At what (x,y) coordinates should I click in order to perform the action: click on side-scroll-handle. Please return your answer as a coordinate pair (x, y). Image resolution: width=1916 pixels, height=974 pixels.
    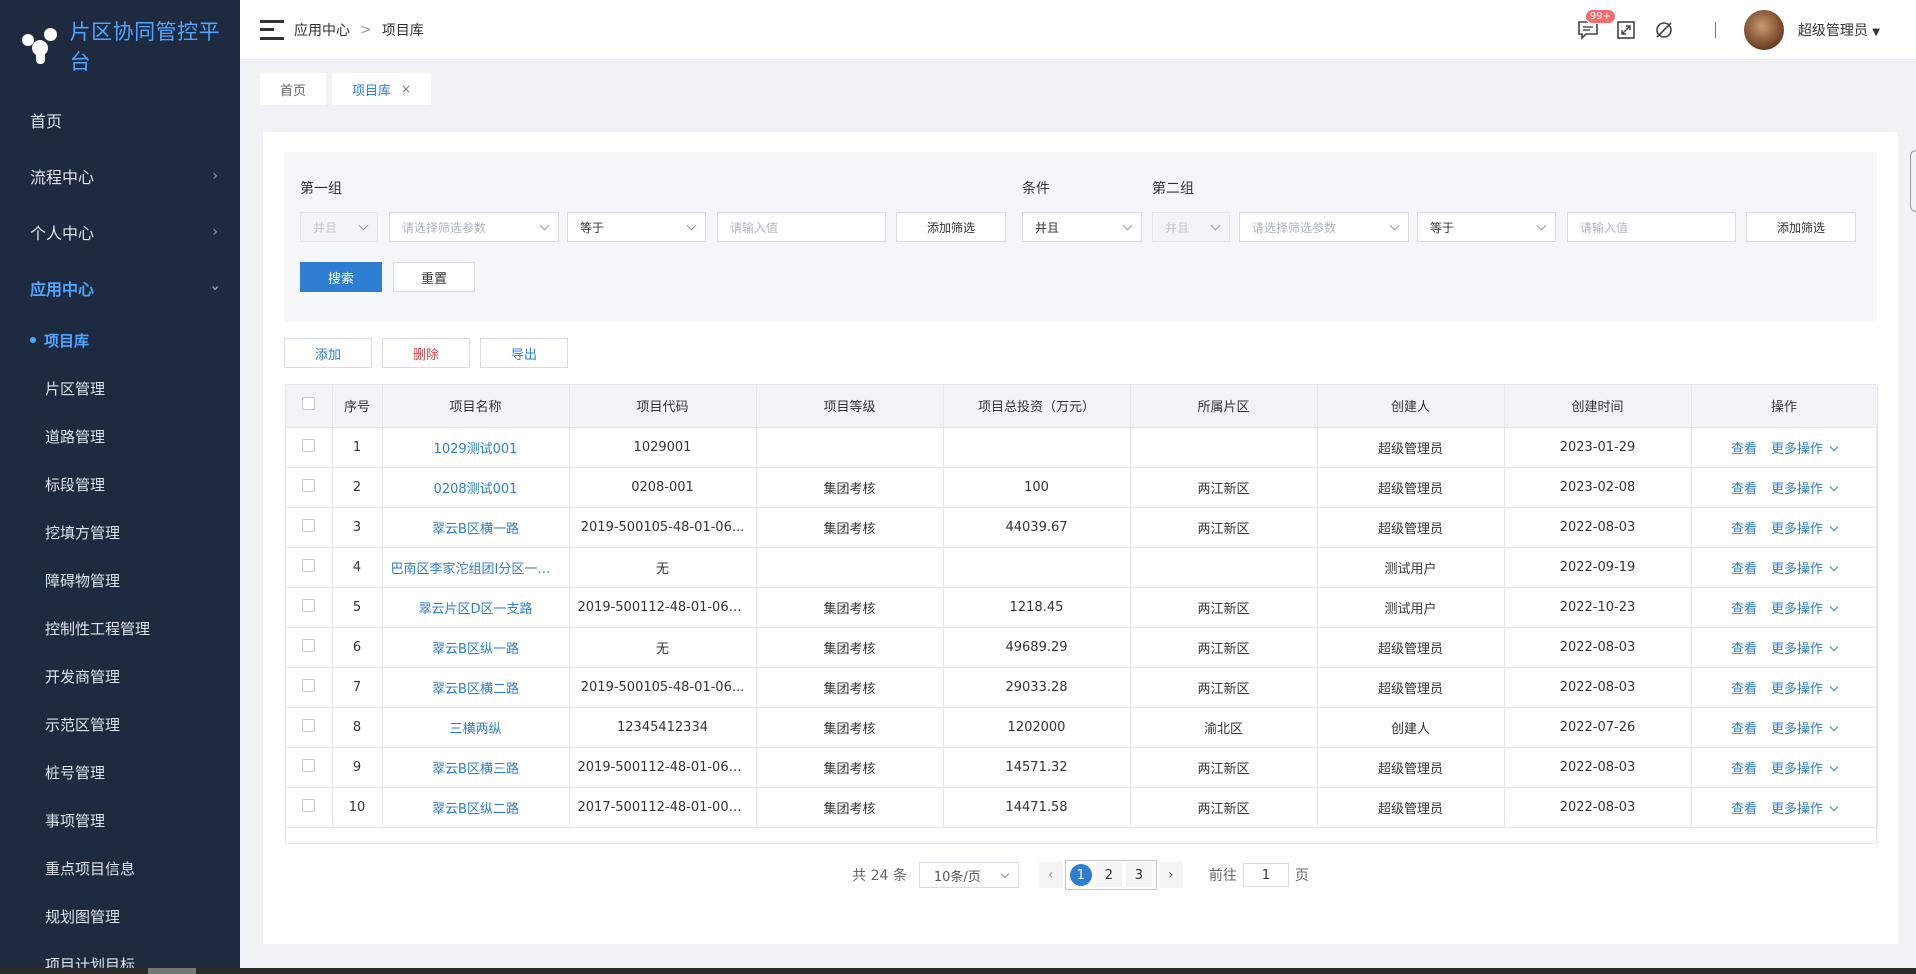
    Looking at the image, I should click on (1913, 181).